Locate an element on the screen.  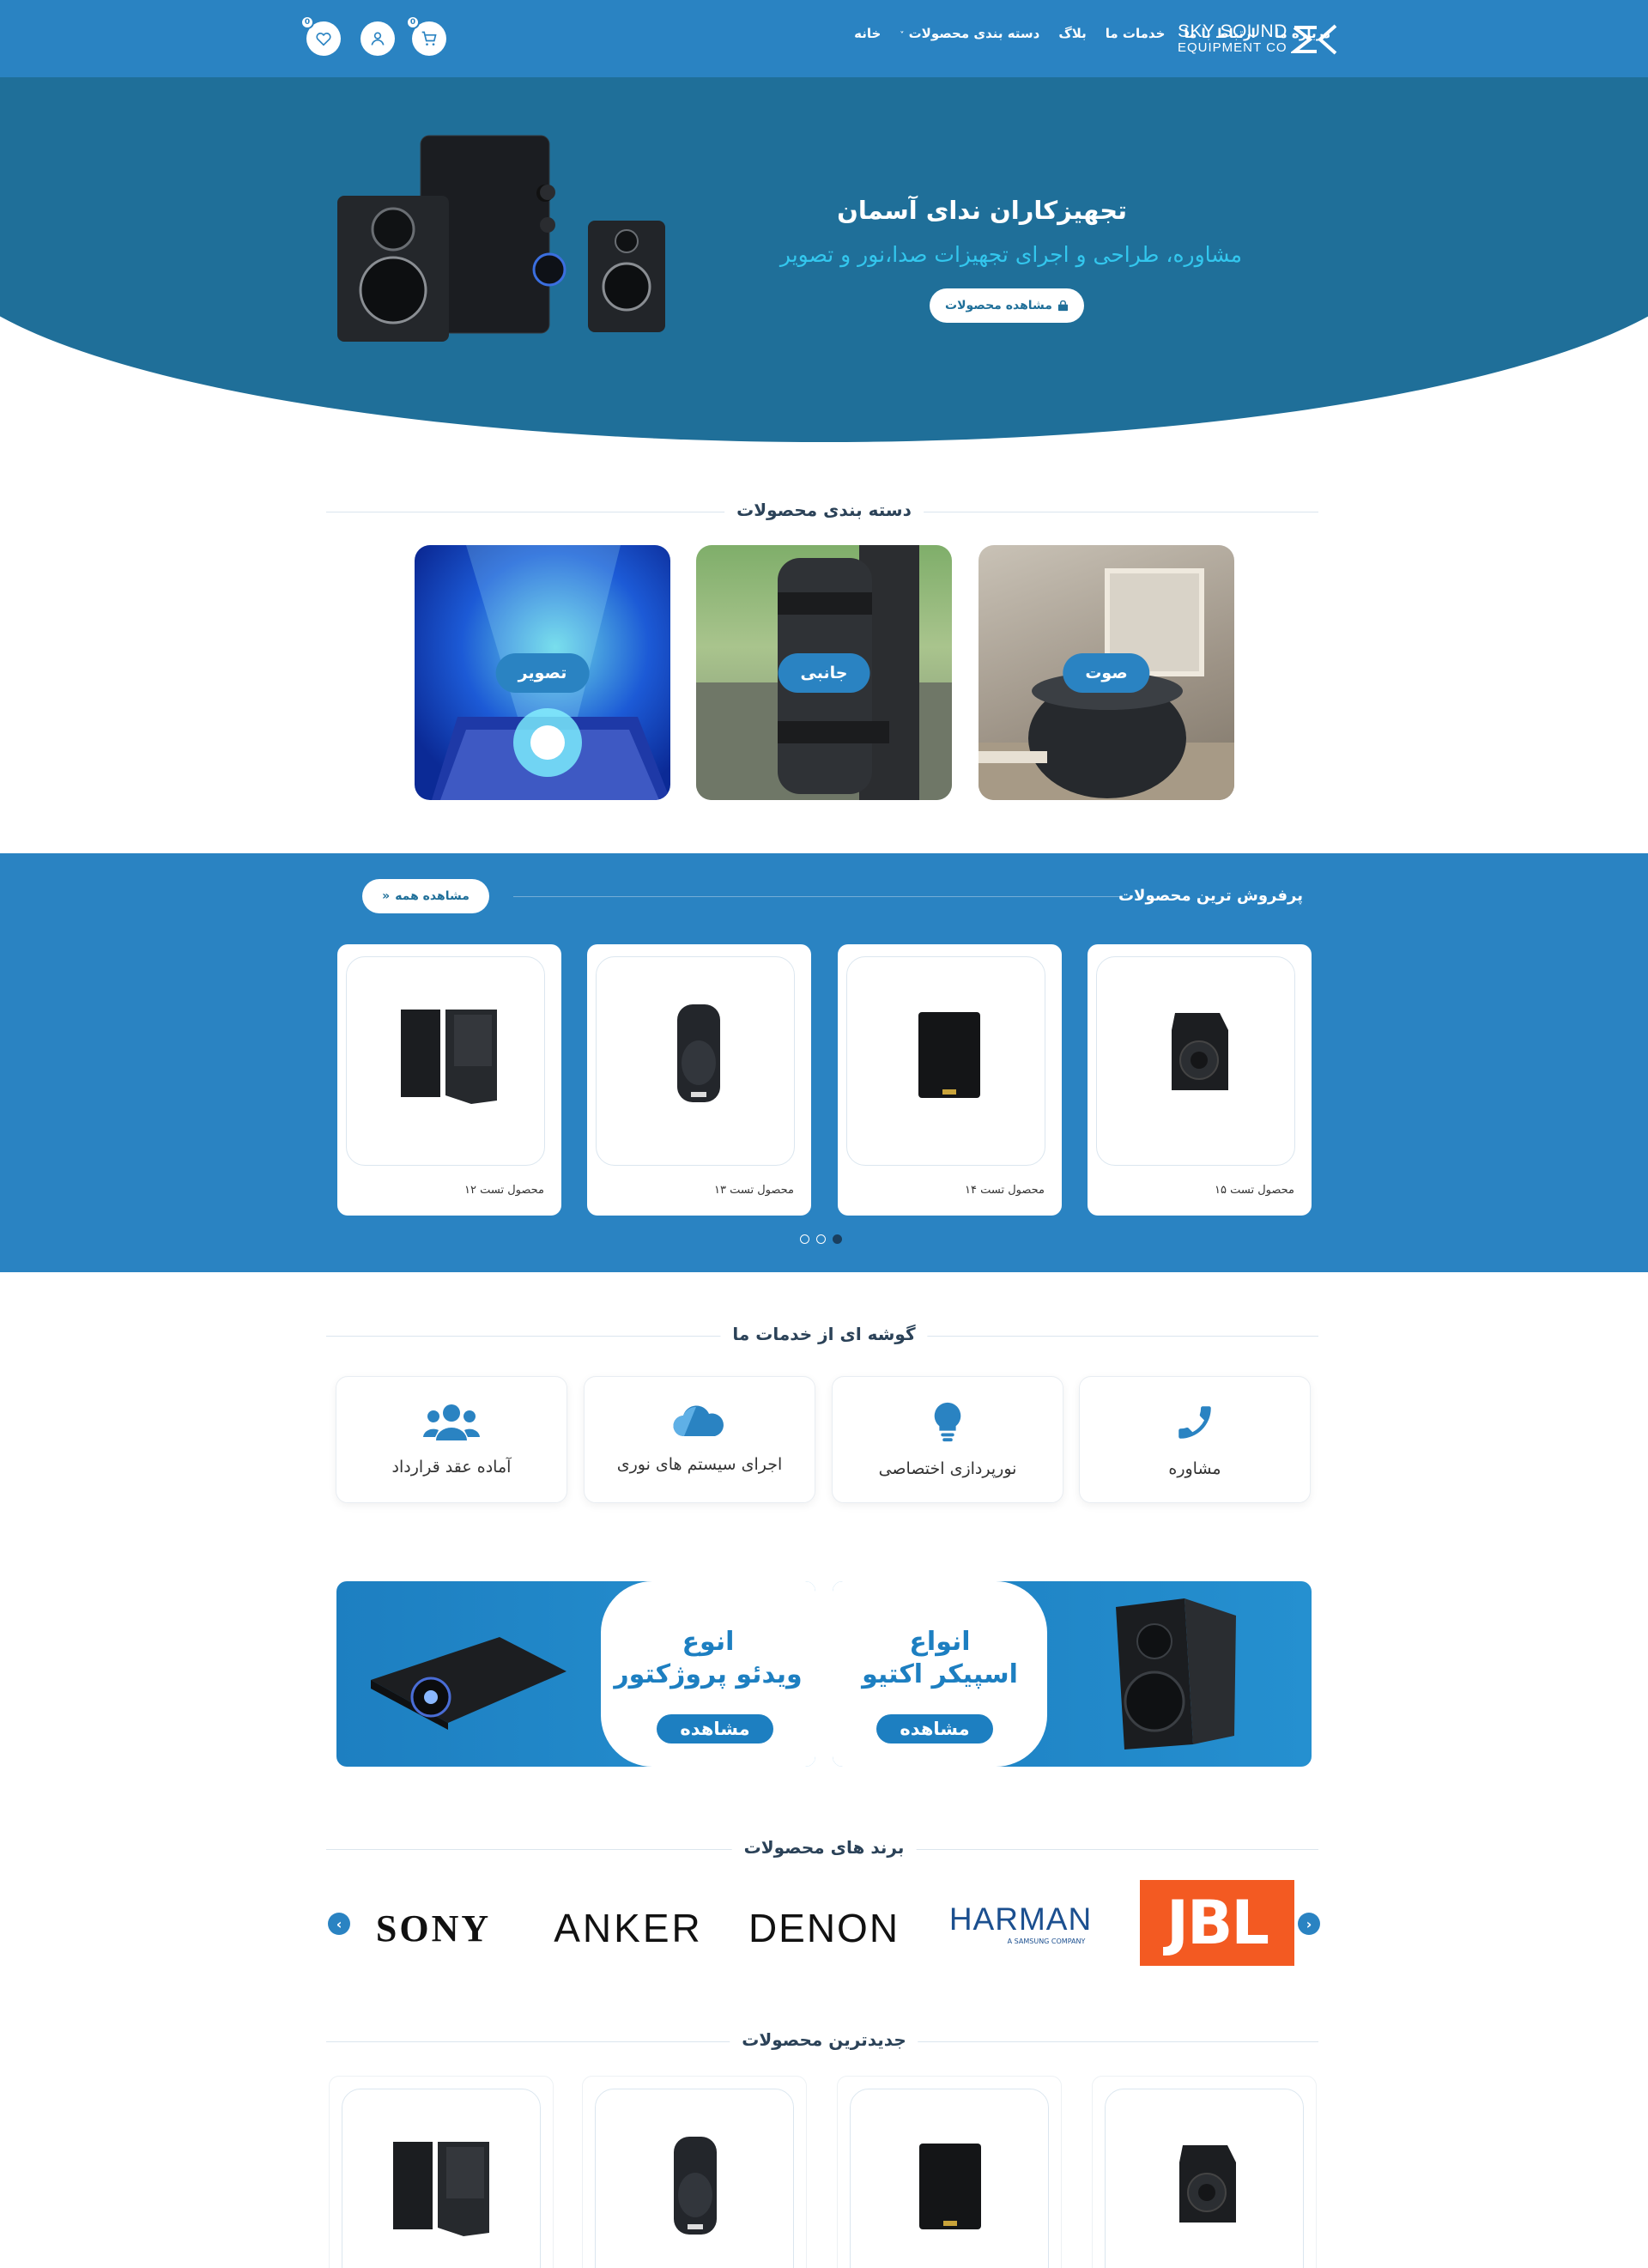
categories-title: دسته بندی محصولات is located at coordinates (824, 510).